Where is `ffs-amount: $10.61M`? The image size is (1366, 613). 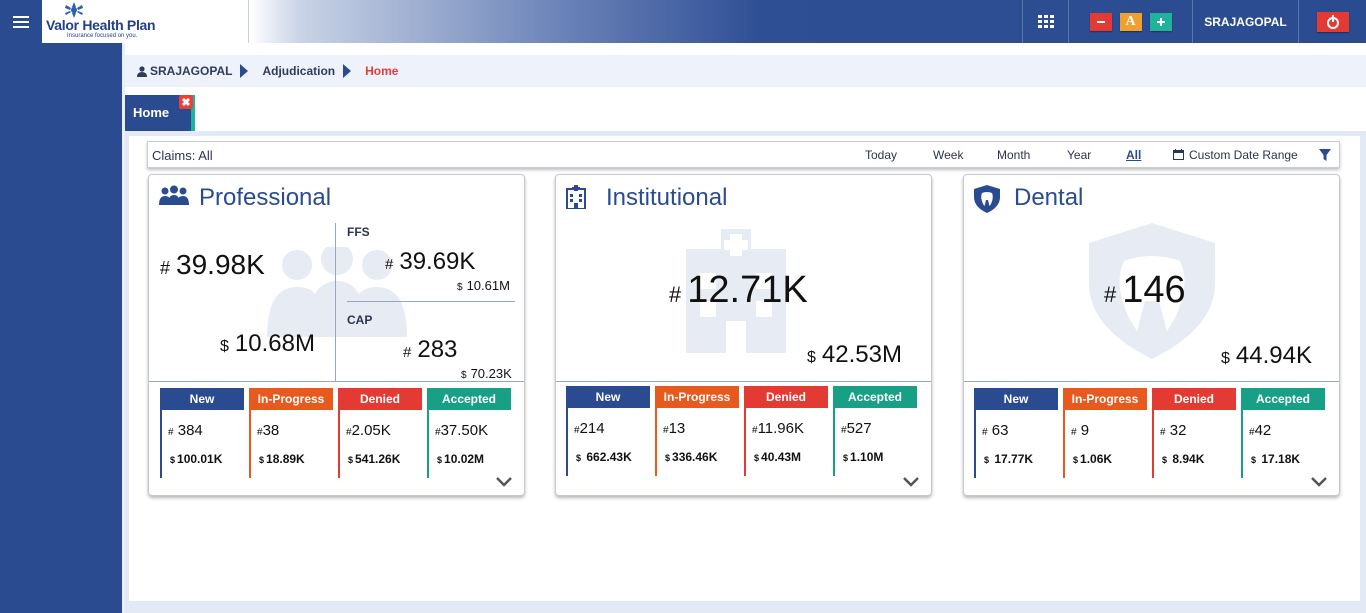
ffs-amount: $10.61M is located at coordinates (483, 285).